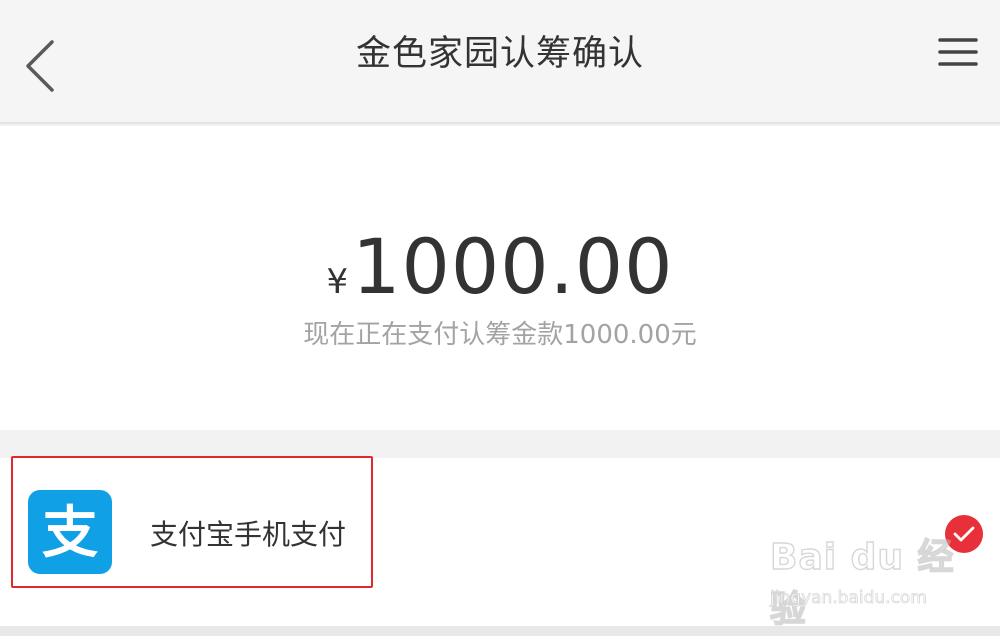 This screenshot has height=636, width=1000. Describe the element at coordinates (248, 534) in the screenshot. I see `payment-method-label: 支付宝手机支付` at that location.